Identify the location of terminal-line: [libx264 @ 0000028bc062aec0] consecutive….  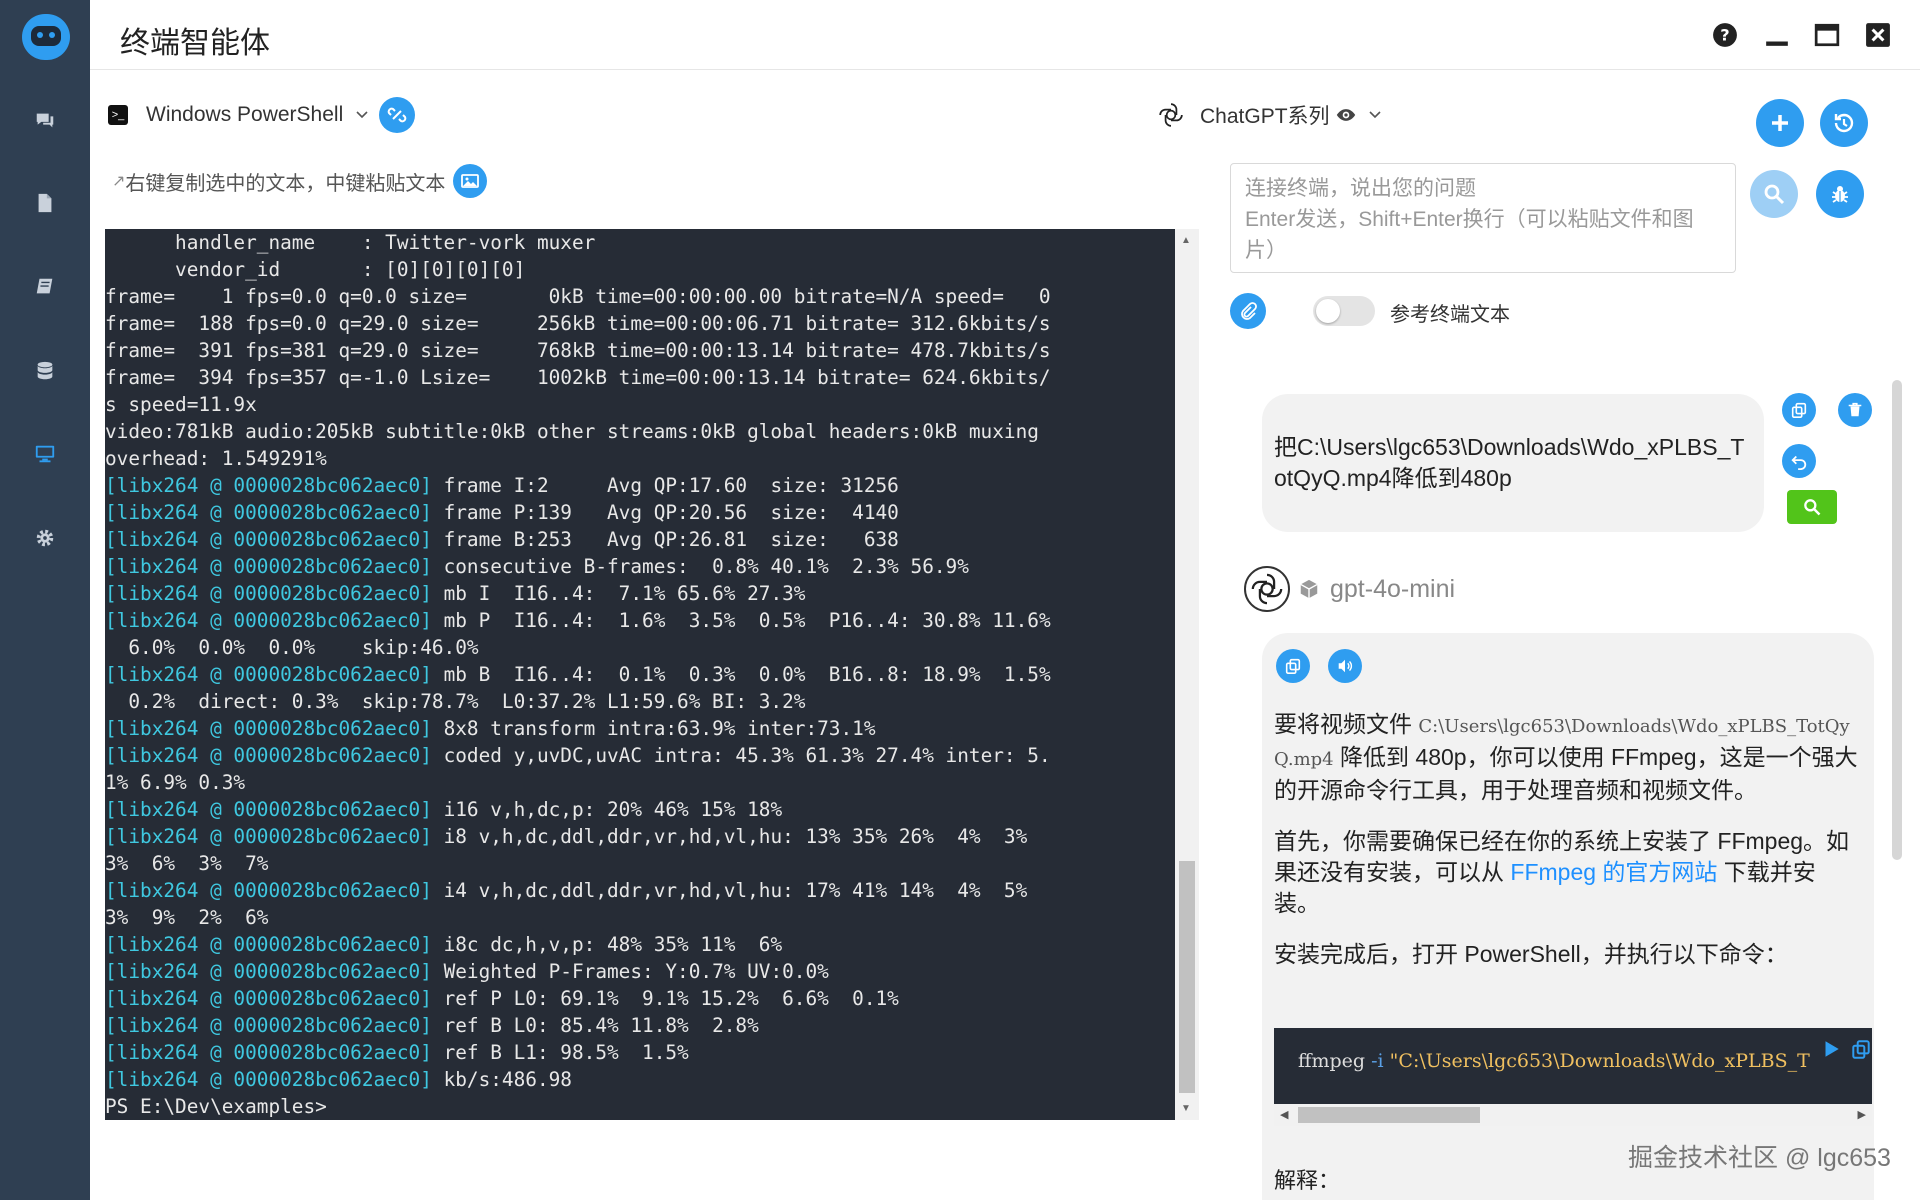
(640, 566).